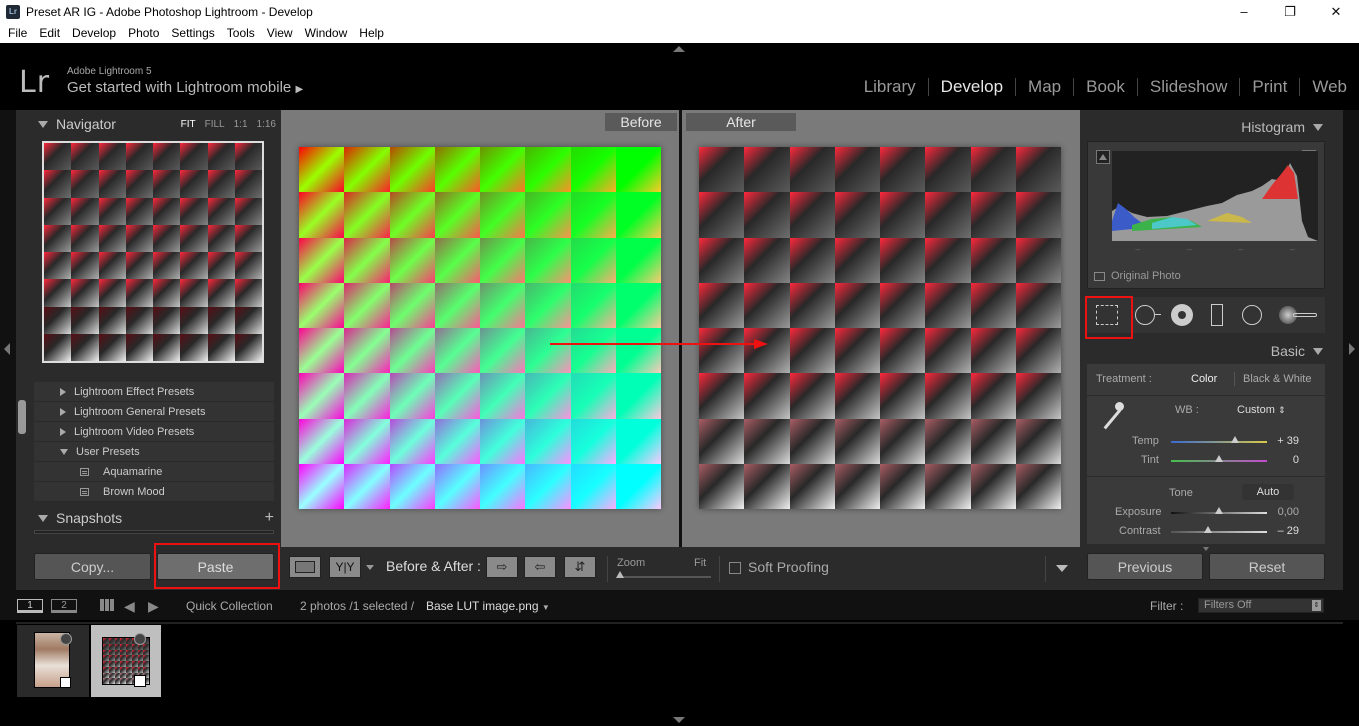  I want to click on menu-file: File, so click(17, 33).